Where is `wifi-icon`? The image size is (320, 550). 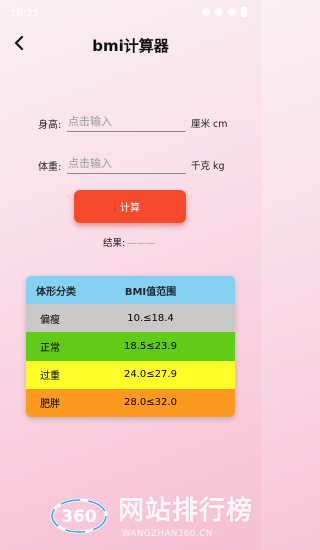
wifi-icon is located at coordinates (219, 12).